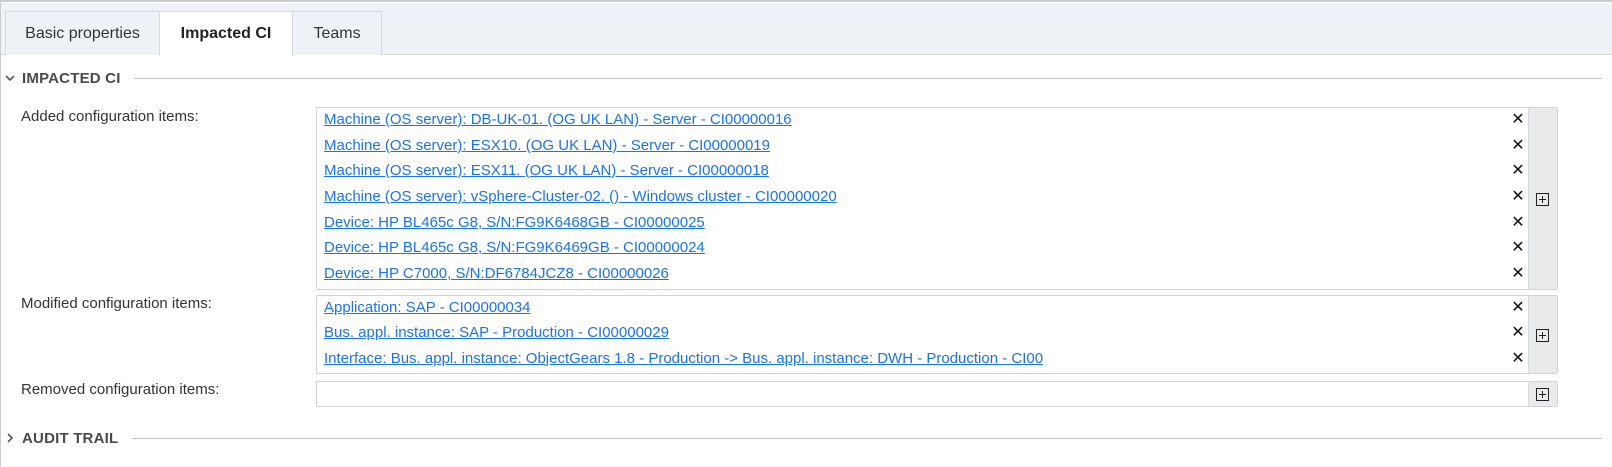 Image resolution: width=1612 pixels, height=467 pixels. I want to click on impacted-ci-section-header: IMPACTED CI, so click(806, 78).